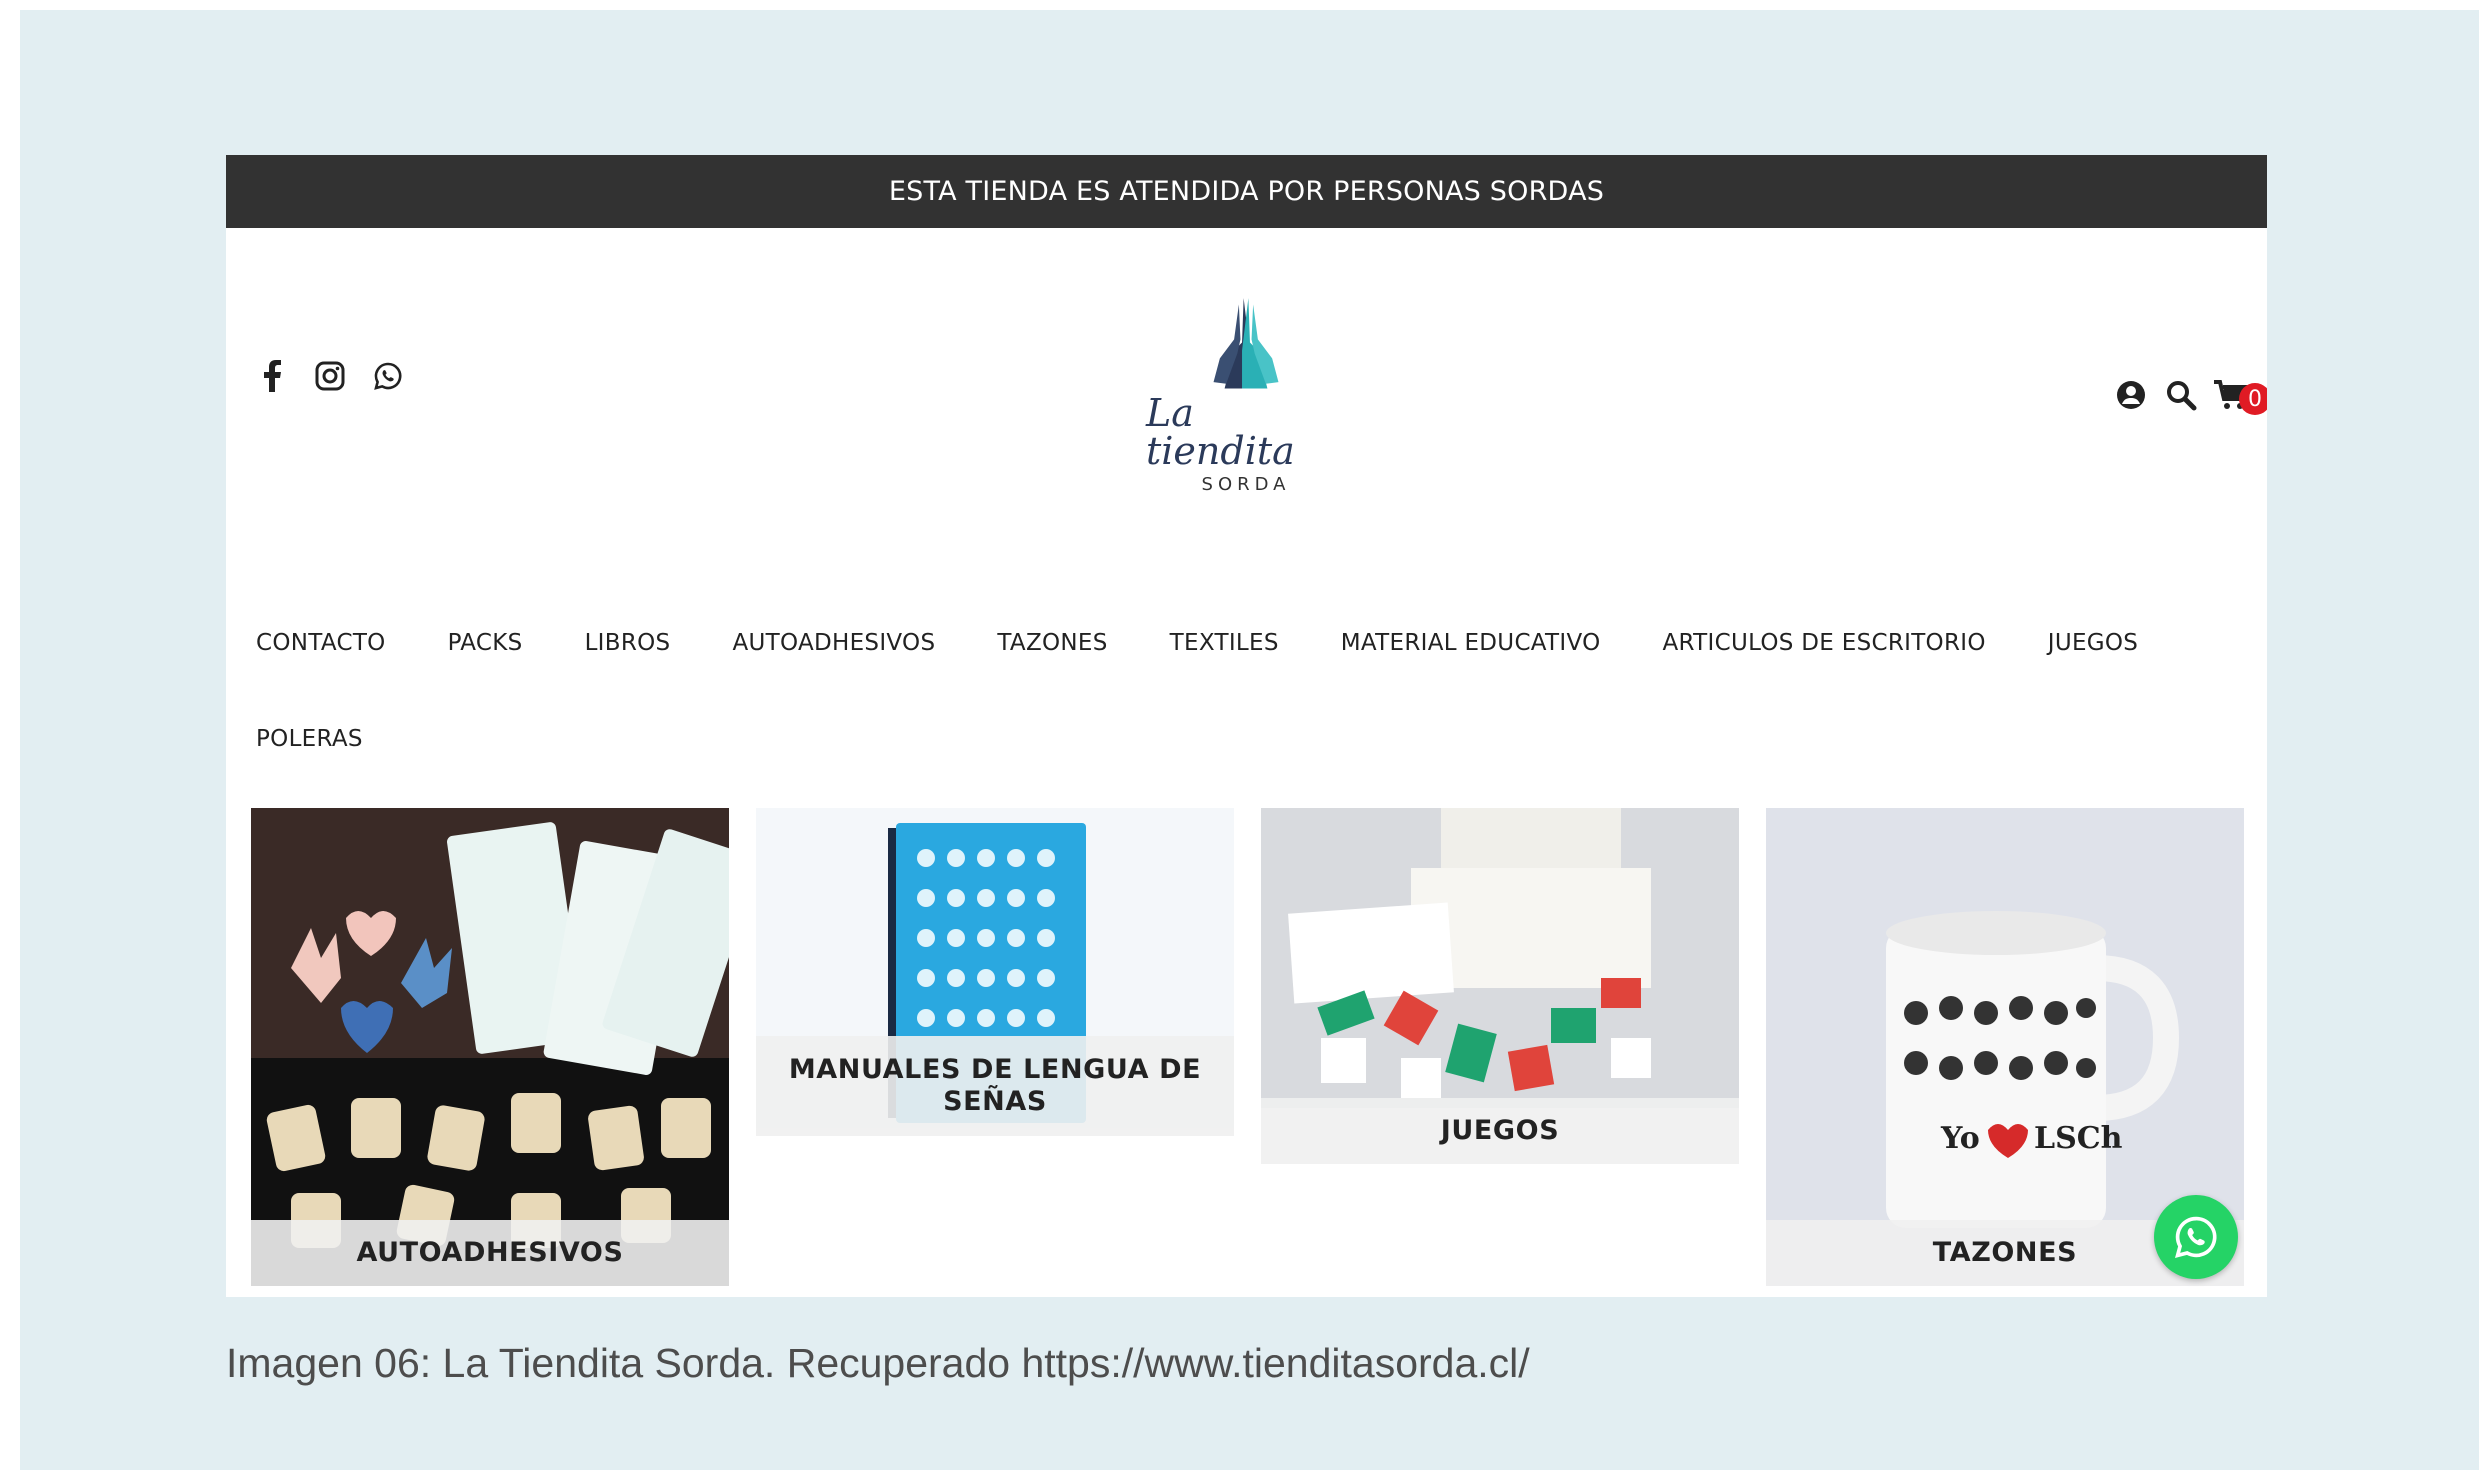 The height and width of the screenshot is (1470, 2479). I want to click on cart-count-badge: 0, so click(2253, 399).